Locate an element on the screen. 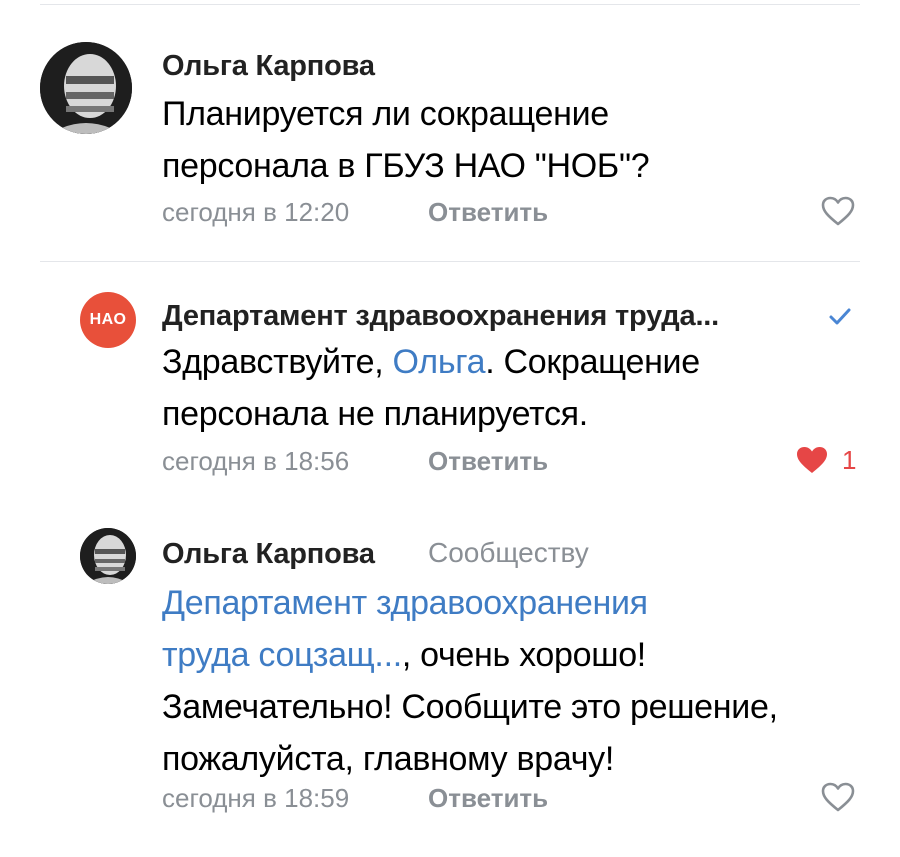 This screenshot has height=857, width=900. heart-filled-icon is located at coordinates (812, 460).